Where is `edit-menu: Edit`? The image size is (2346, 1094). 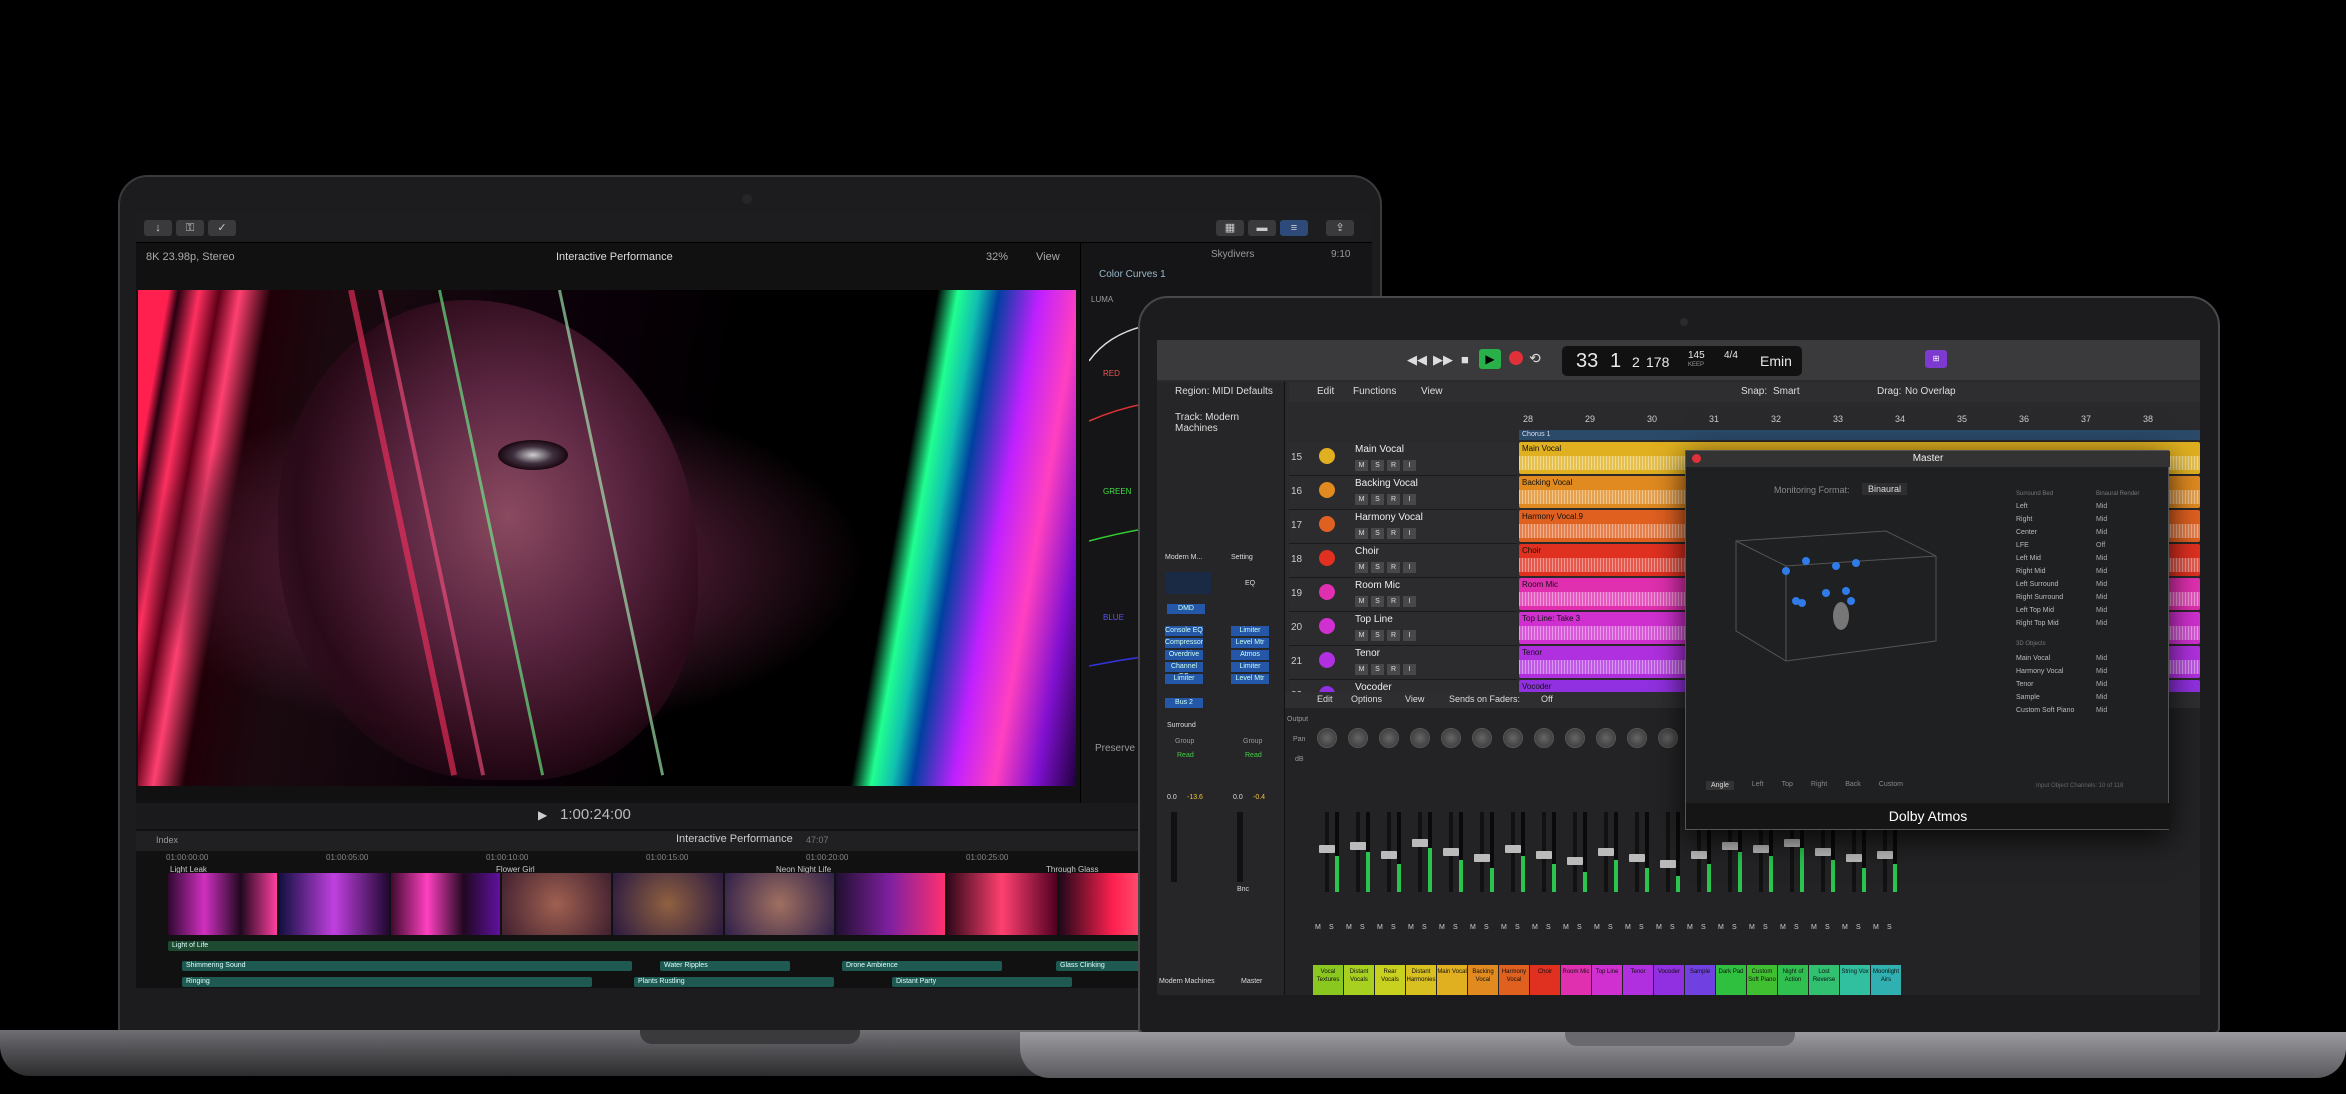 edit-menu: Edit is located at coordinates (1325, 391).